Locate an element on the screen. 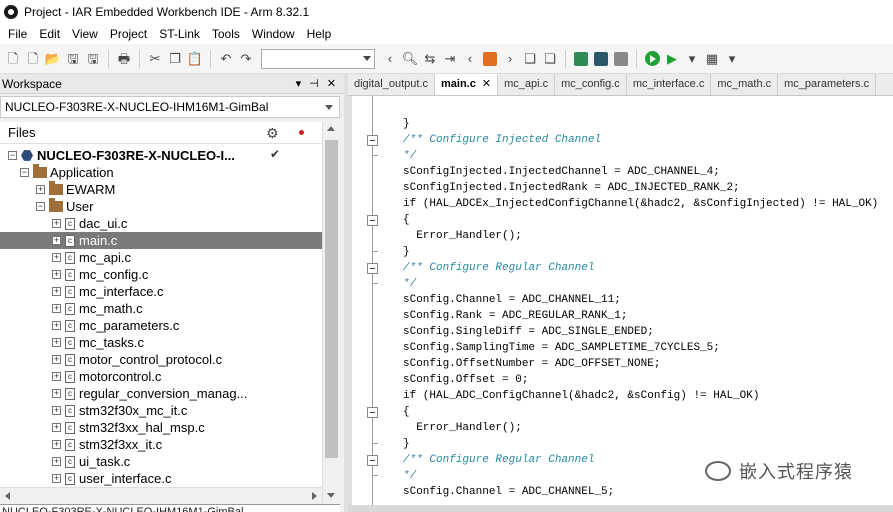  tree-file-item: + c main.c is located at coordinates (161, 240).